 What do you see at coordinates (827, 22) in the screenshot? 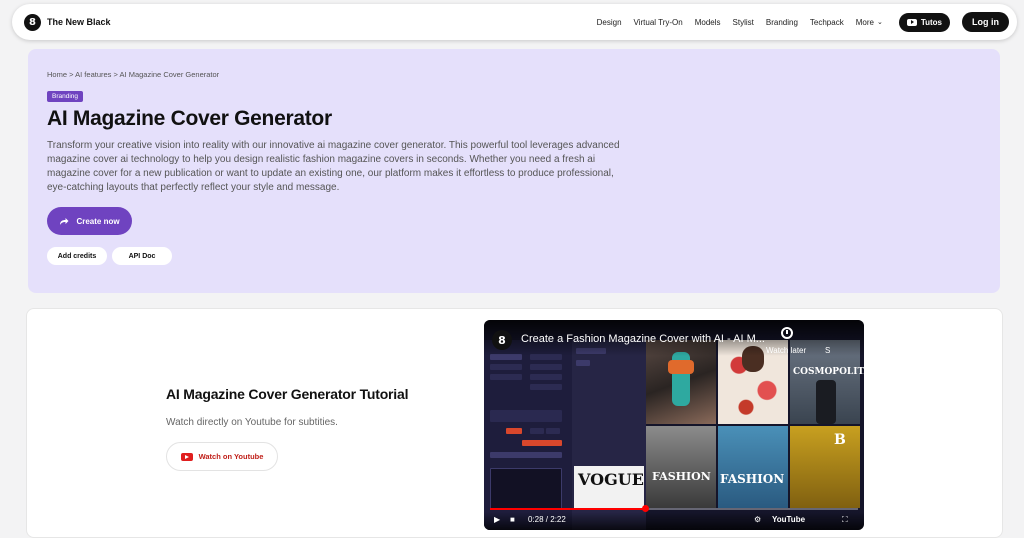
I see `nav-link-techpack: Techpack` at bounding box center [827, 22].